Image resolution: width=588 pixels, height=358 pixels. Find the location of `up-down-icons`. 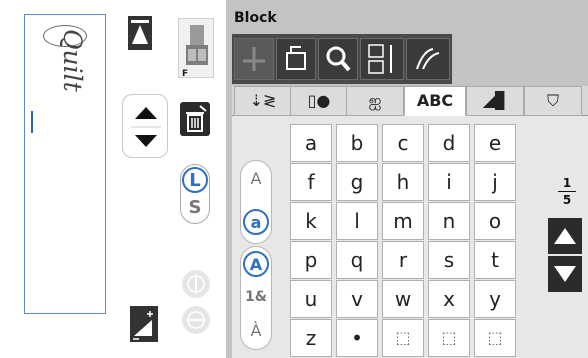

up-down-icons is located at coordinates (146, 127).